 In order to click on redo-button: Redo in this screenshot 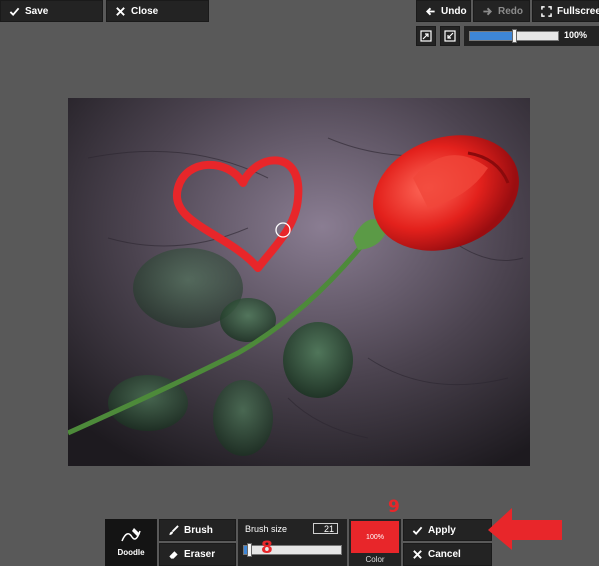, I will do `click(501, 11)`.